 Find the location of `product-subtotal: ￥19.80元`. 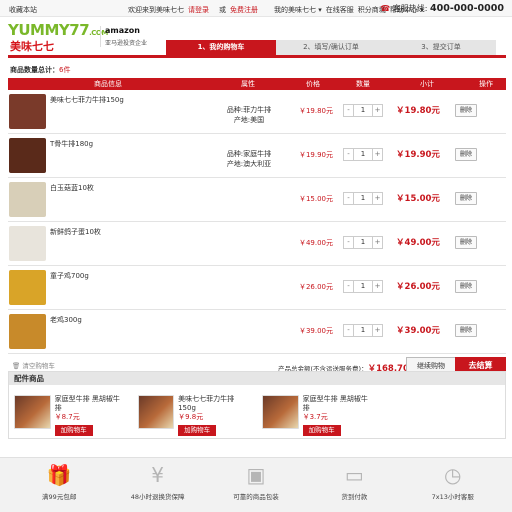

product-subtotal: ￥19.80元 is located at coordinates (418, 111).